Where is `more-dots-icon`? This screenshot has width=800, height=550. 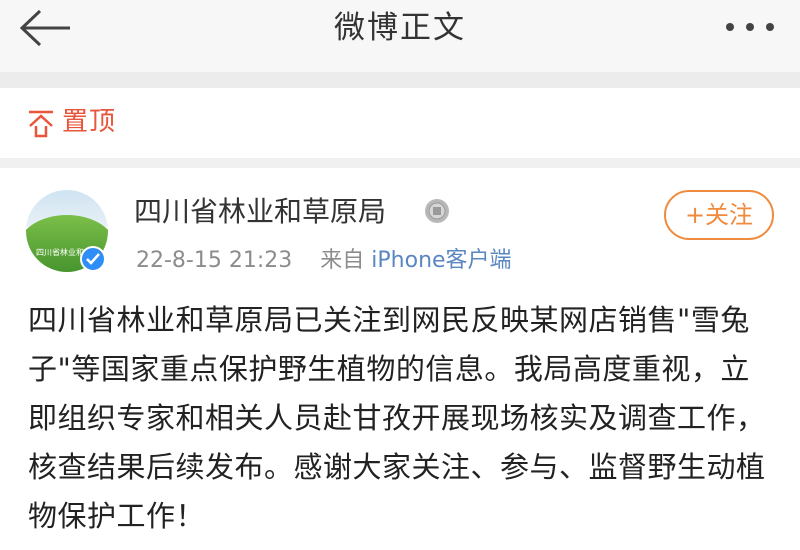 more-dots-icon is located at coordinates (750, 27).